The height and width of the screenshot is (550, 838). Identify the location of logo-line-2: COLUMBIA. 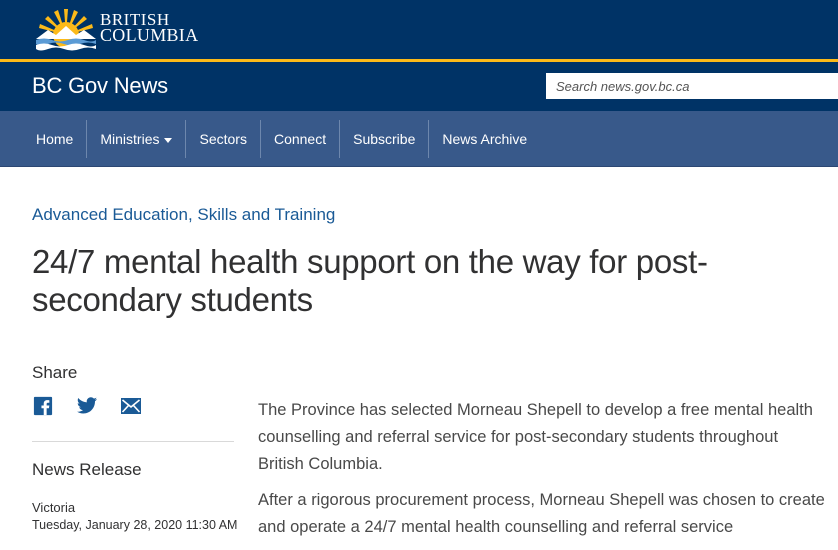
(149, 35).